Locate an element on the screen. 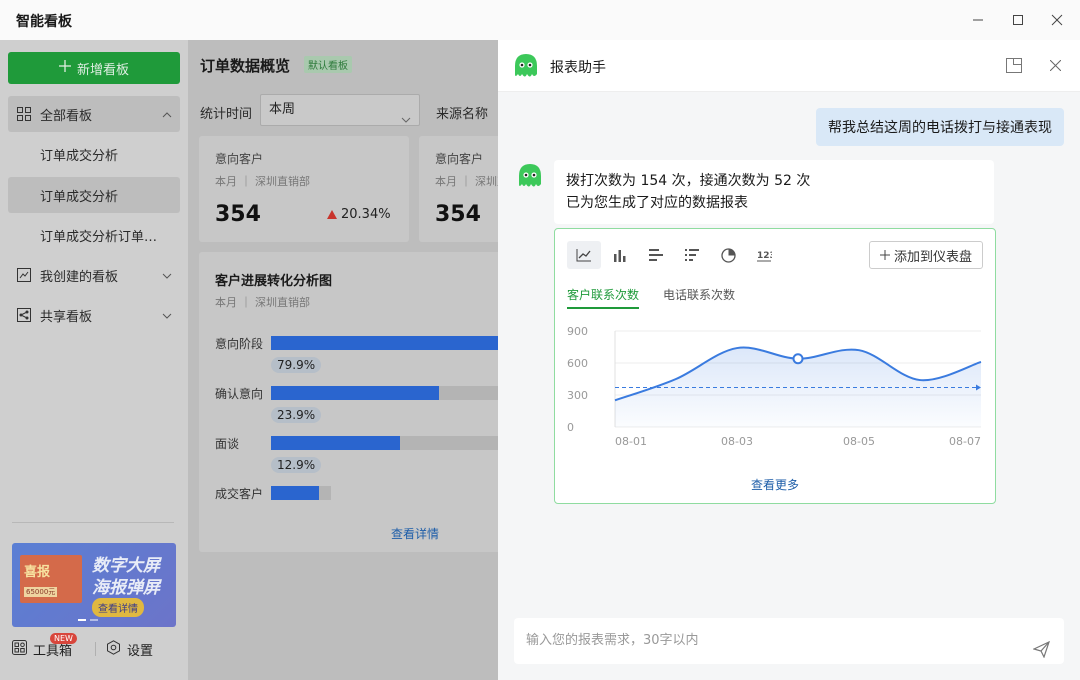 The image size is (1080, 680). minimize-icon is located at coordinates (978, 20).